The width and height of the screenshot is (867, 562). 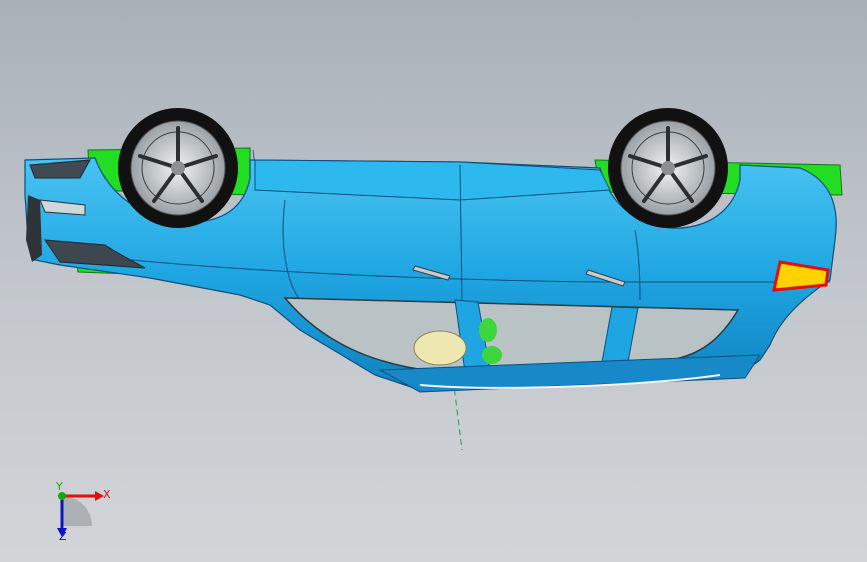 I want to click on interior-seat, so click(x=440, y=348).